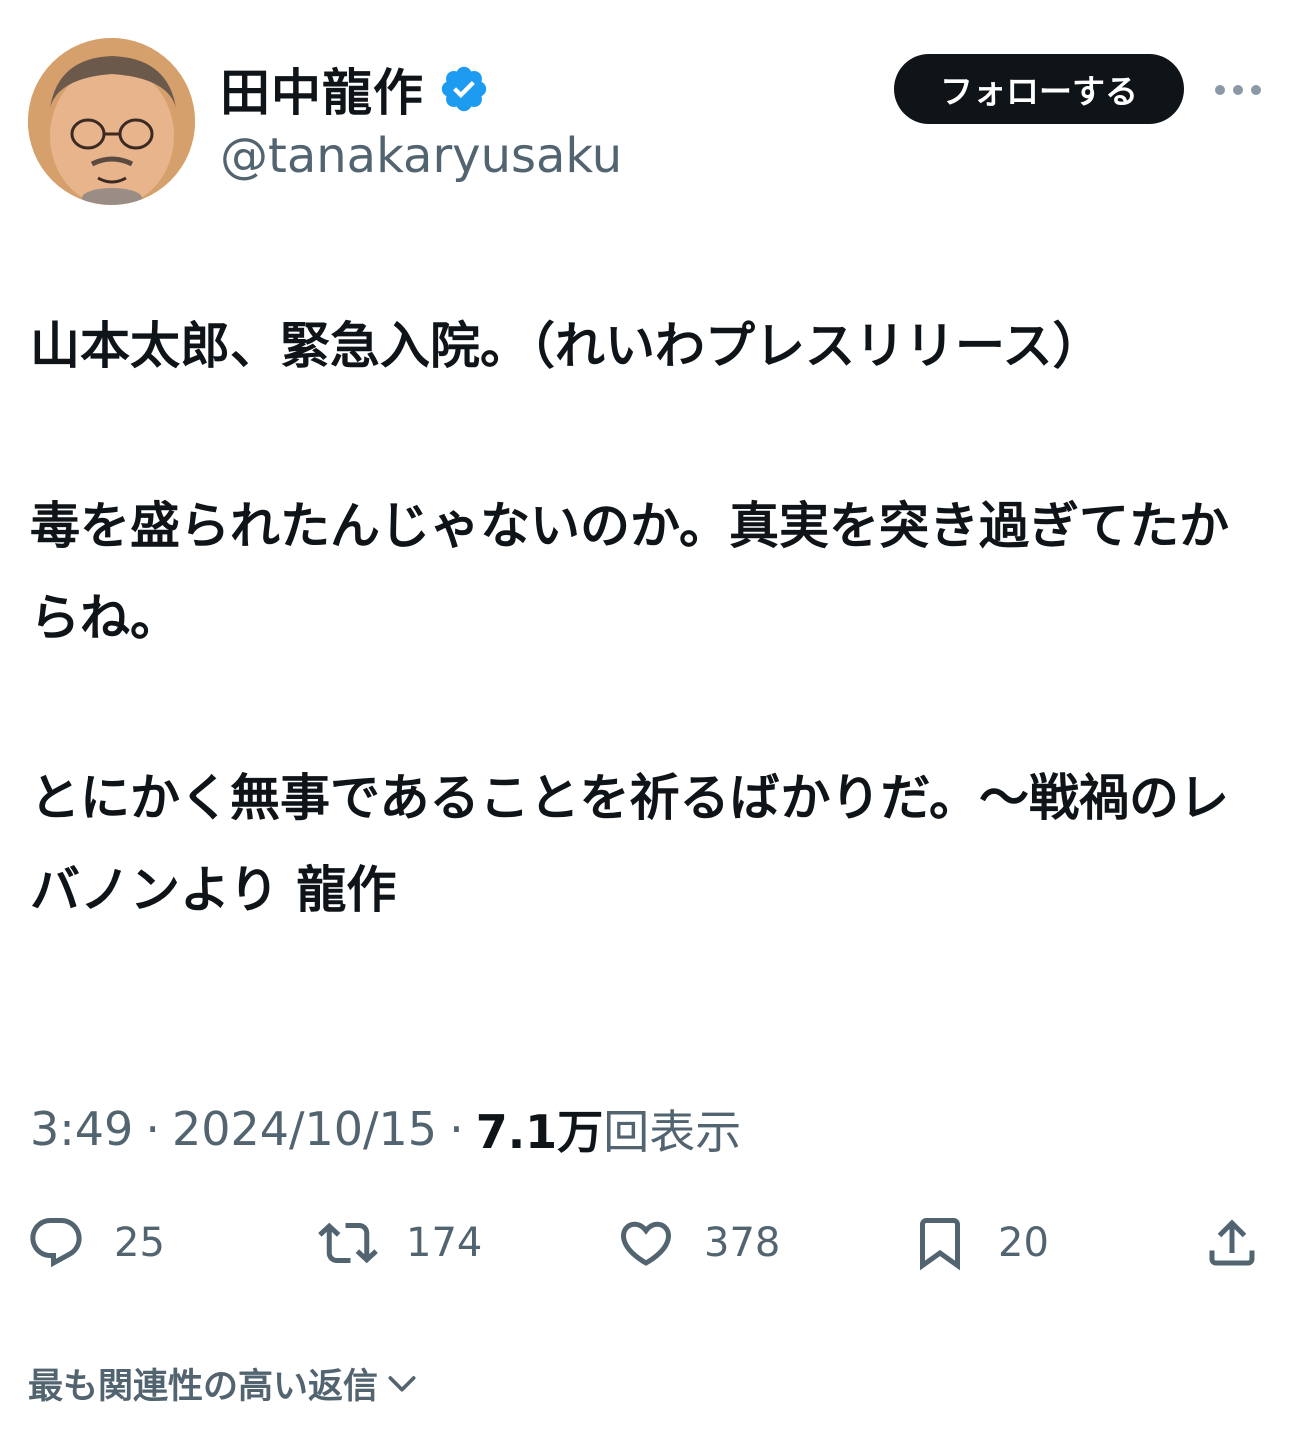  I want to click on retweet-count: 174, so click(444, 1243).